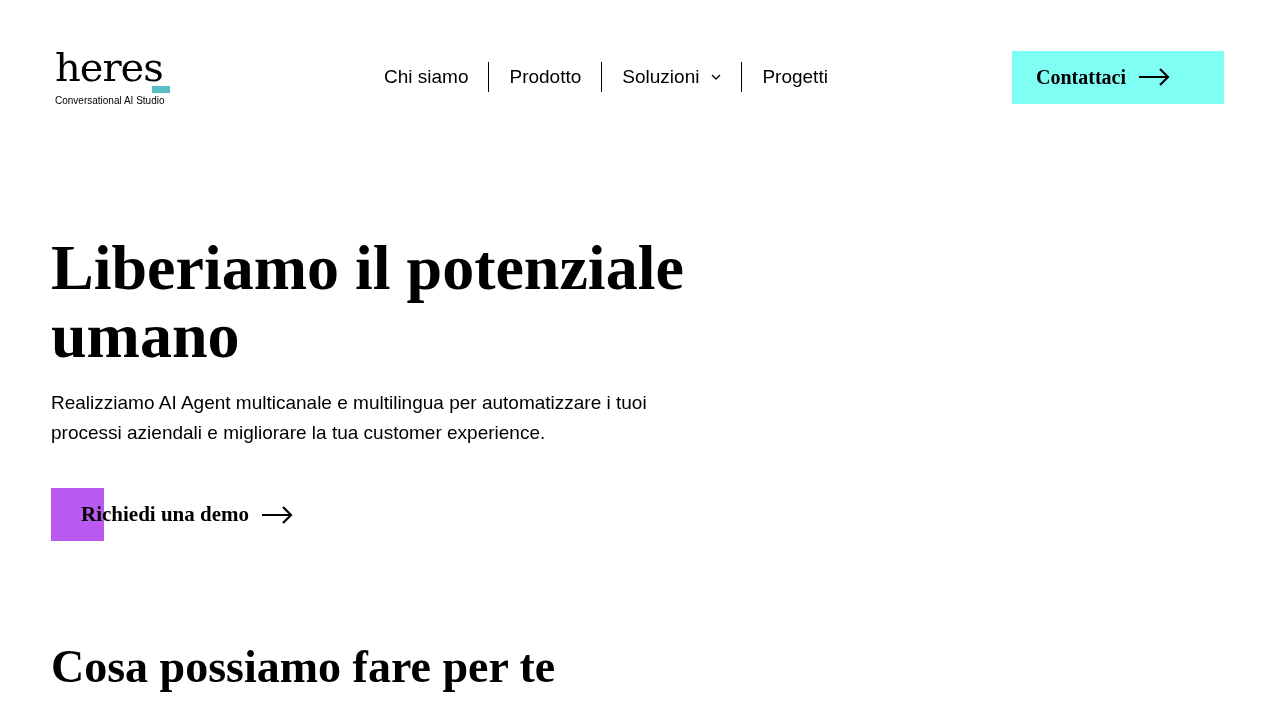  I want to click on nav-link: Progetti, so click(795, 77).